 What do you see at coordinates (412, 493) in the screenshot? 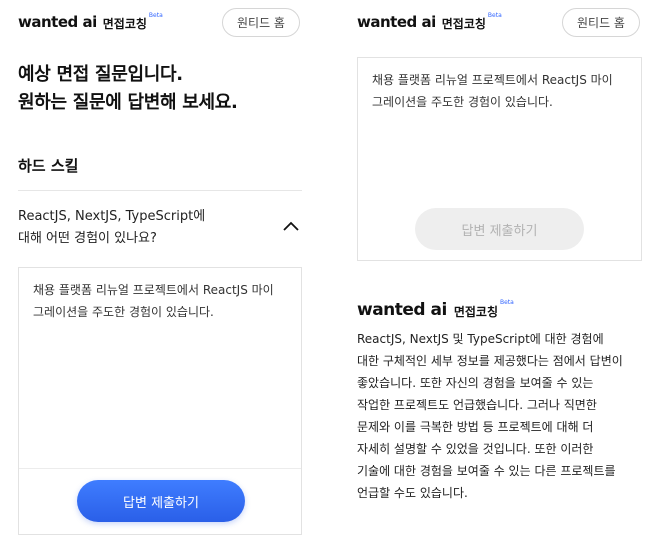
I see `feedback-line: 언급할 수도 있습니다.` at bounding box center [412, 493].